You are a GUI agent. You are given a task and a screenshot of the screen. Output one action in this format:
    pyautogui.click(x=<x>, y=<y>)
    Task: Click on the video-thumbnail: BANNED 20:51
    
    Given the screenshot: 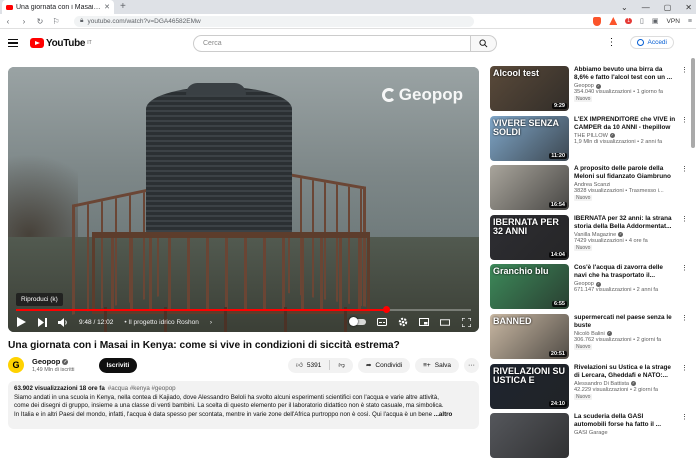 What is the action you would take?
    pyautogui.click(x=529, y=336)
    